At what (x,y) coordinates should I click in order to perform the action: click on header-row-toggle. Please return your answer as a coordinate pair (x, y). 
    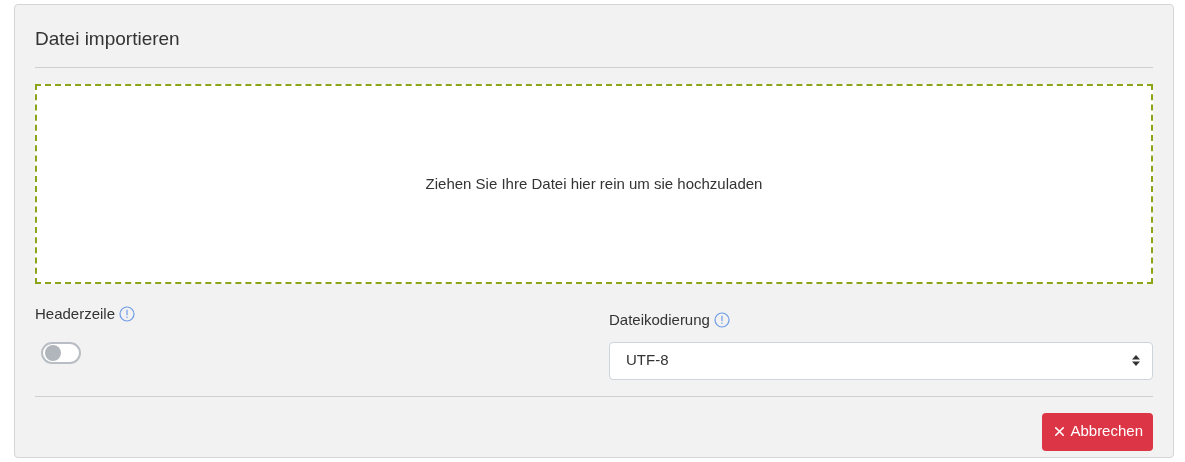
    Looking at the image, I should click on (61, 352).